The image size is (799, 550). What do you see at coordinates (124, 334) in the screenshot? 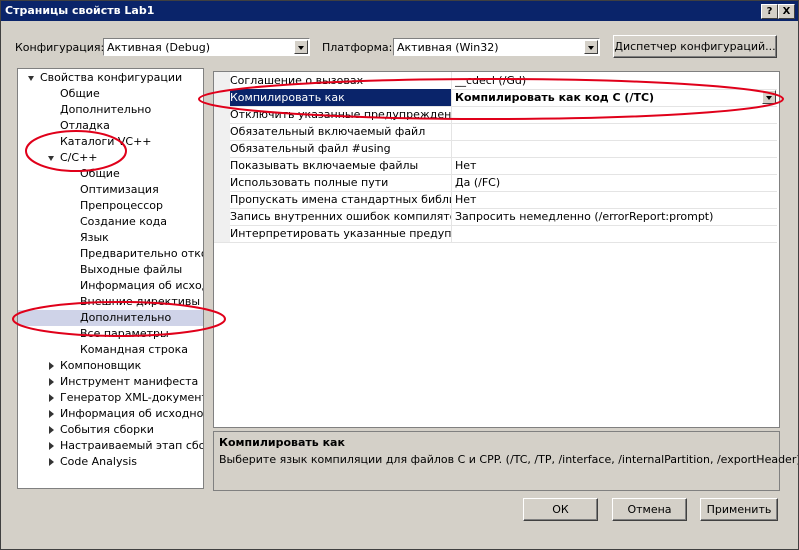
I see `tree-cpp-all-options: Все параметры` at bounding box center [124, 334].